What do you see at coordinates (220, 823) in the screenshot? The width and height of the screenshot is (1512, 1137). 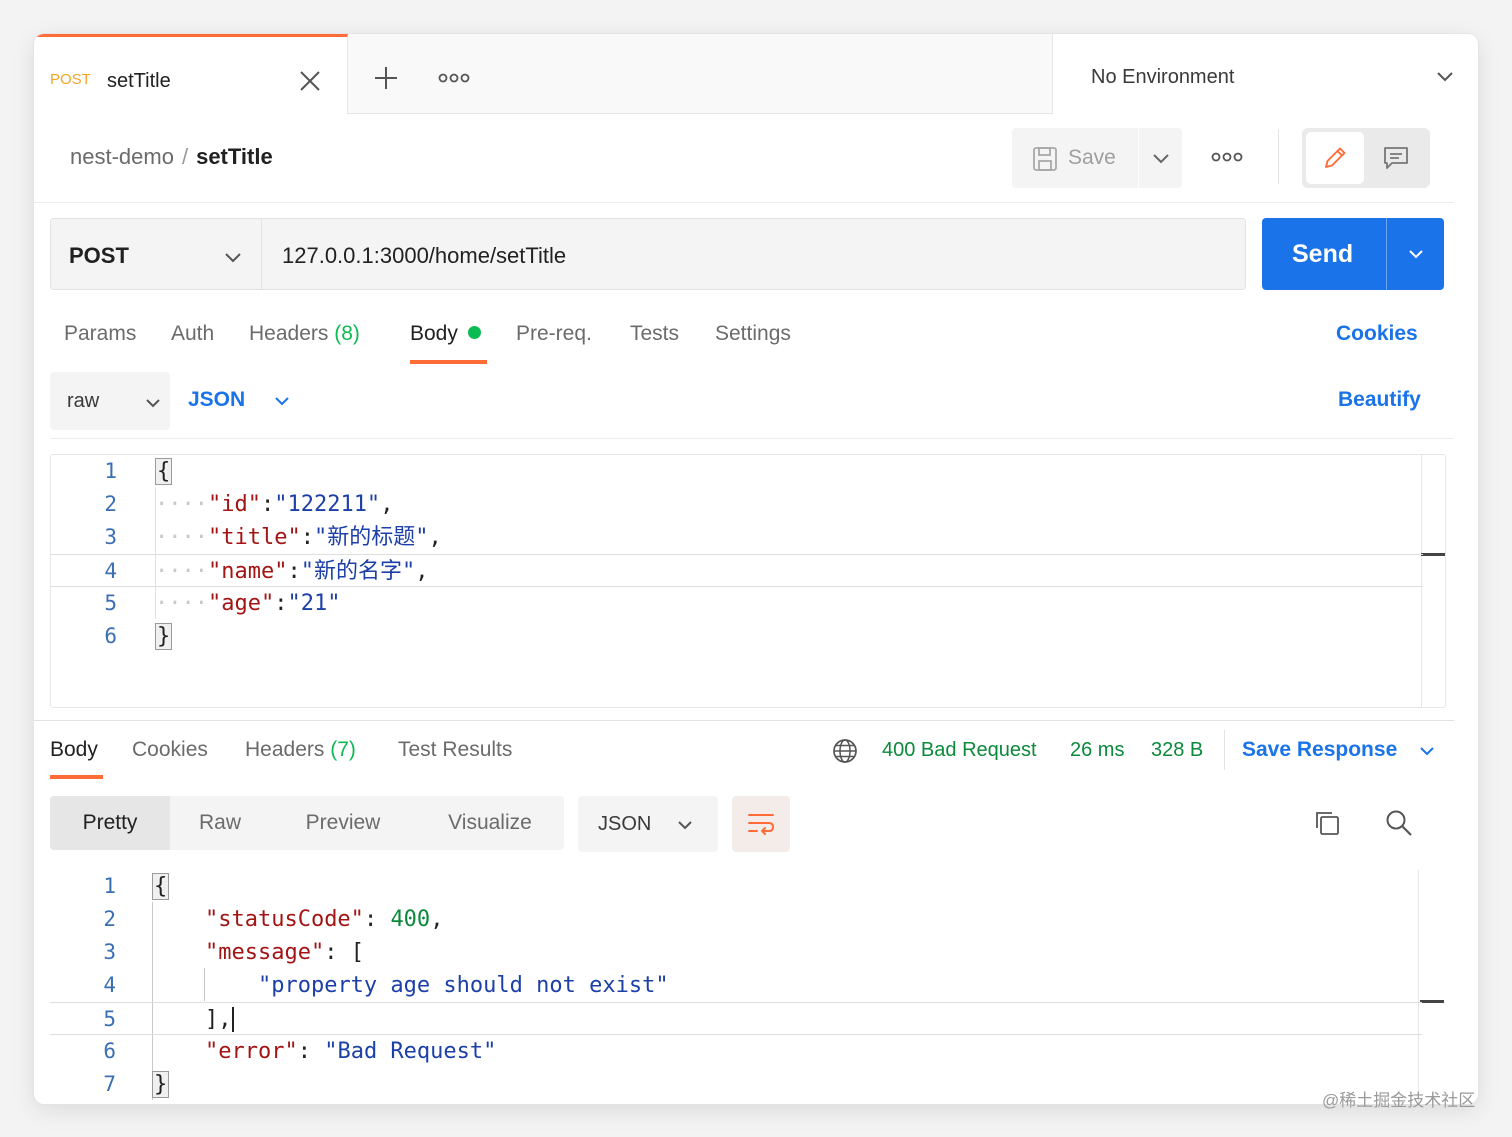 I see `view-raw: Raw` at bounding box center [220, 823].